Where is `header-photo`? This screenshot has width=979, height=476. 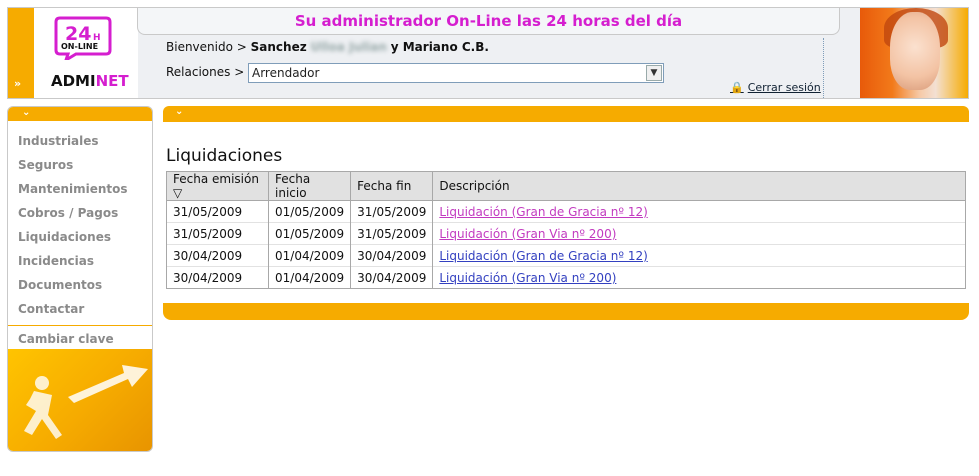 header-photo is located at coordinates (914, 53).